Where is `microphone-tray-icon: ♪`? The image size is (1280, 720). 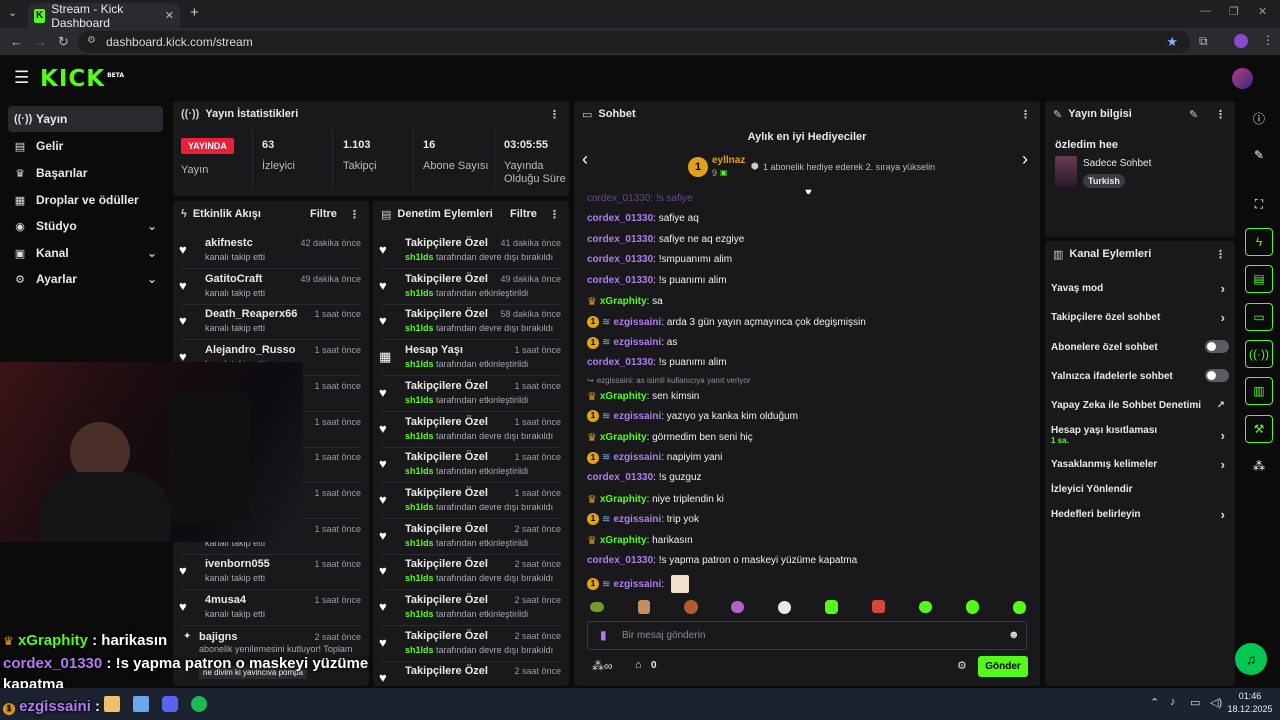
microphone-tray-icon: ♪ is located at coordinates (1173, 702).